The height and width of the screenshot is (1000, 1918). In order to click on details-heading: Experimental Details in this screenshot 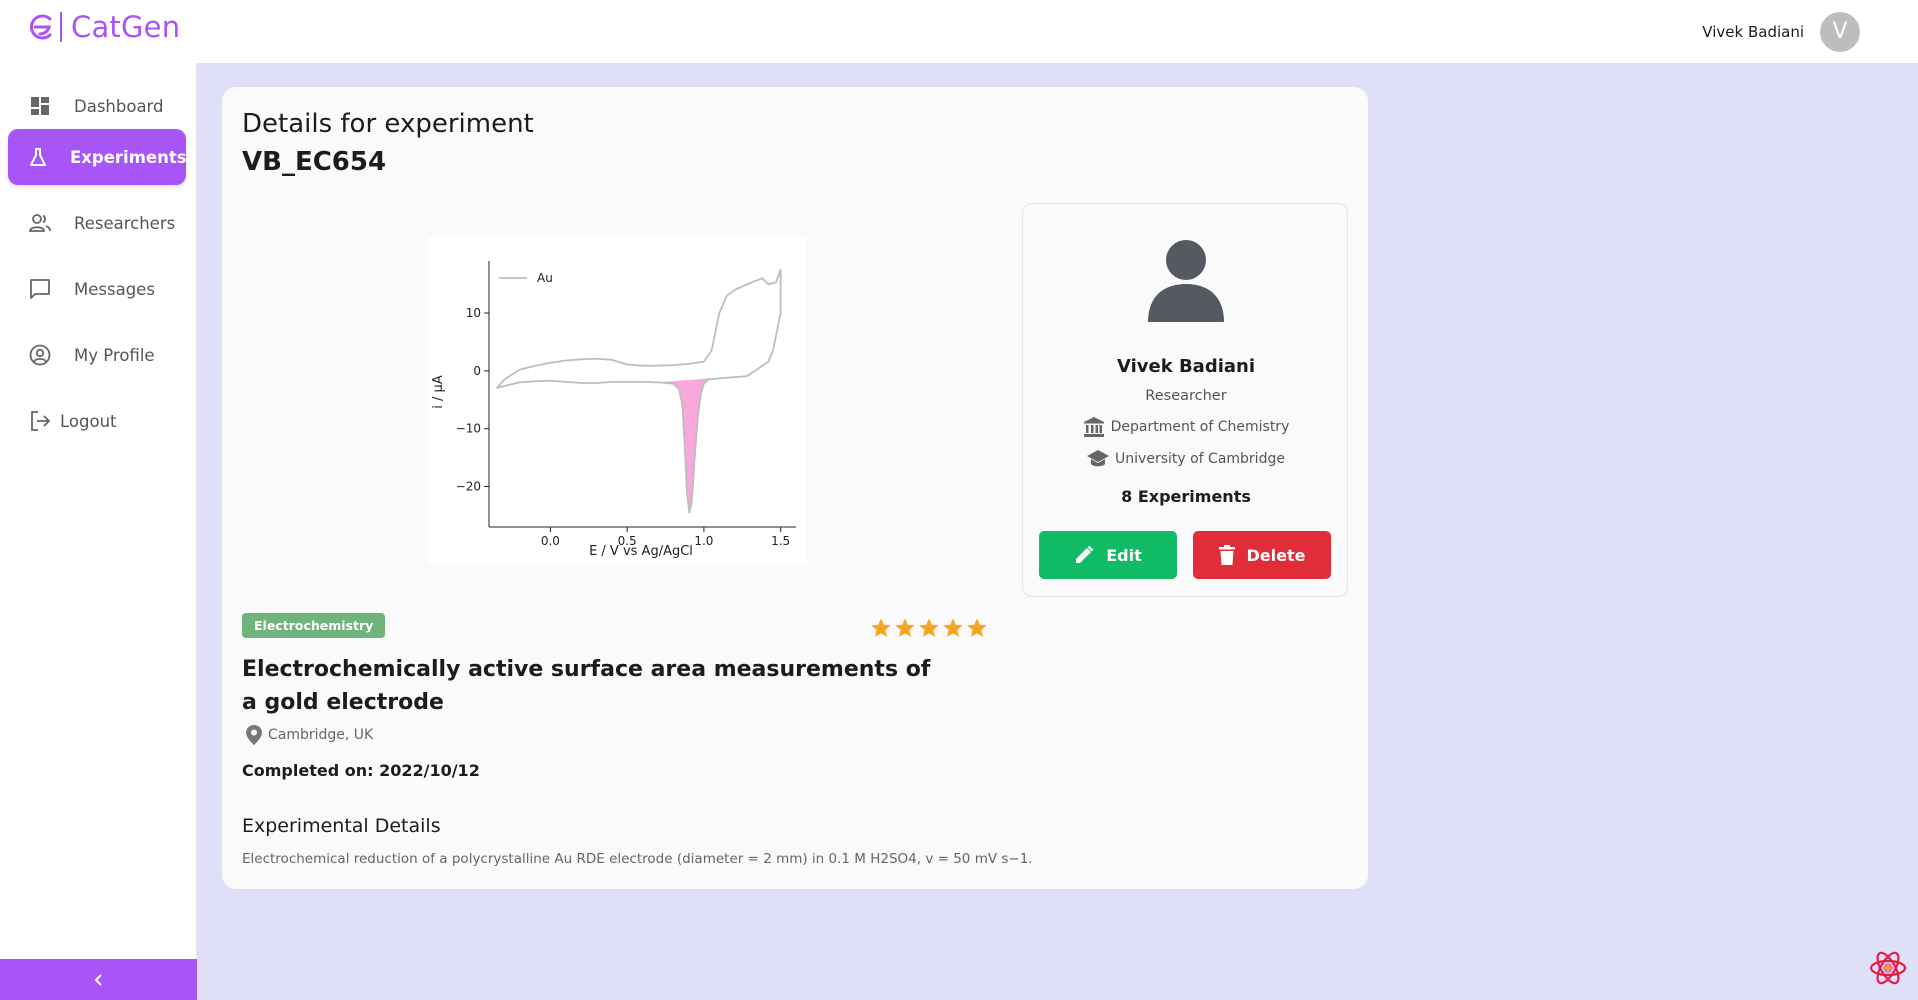, I will do `click(341, 826)`.